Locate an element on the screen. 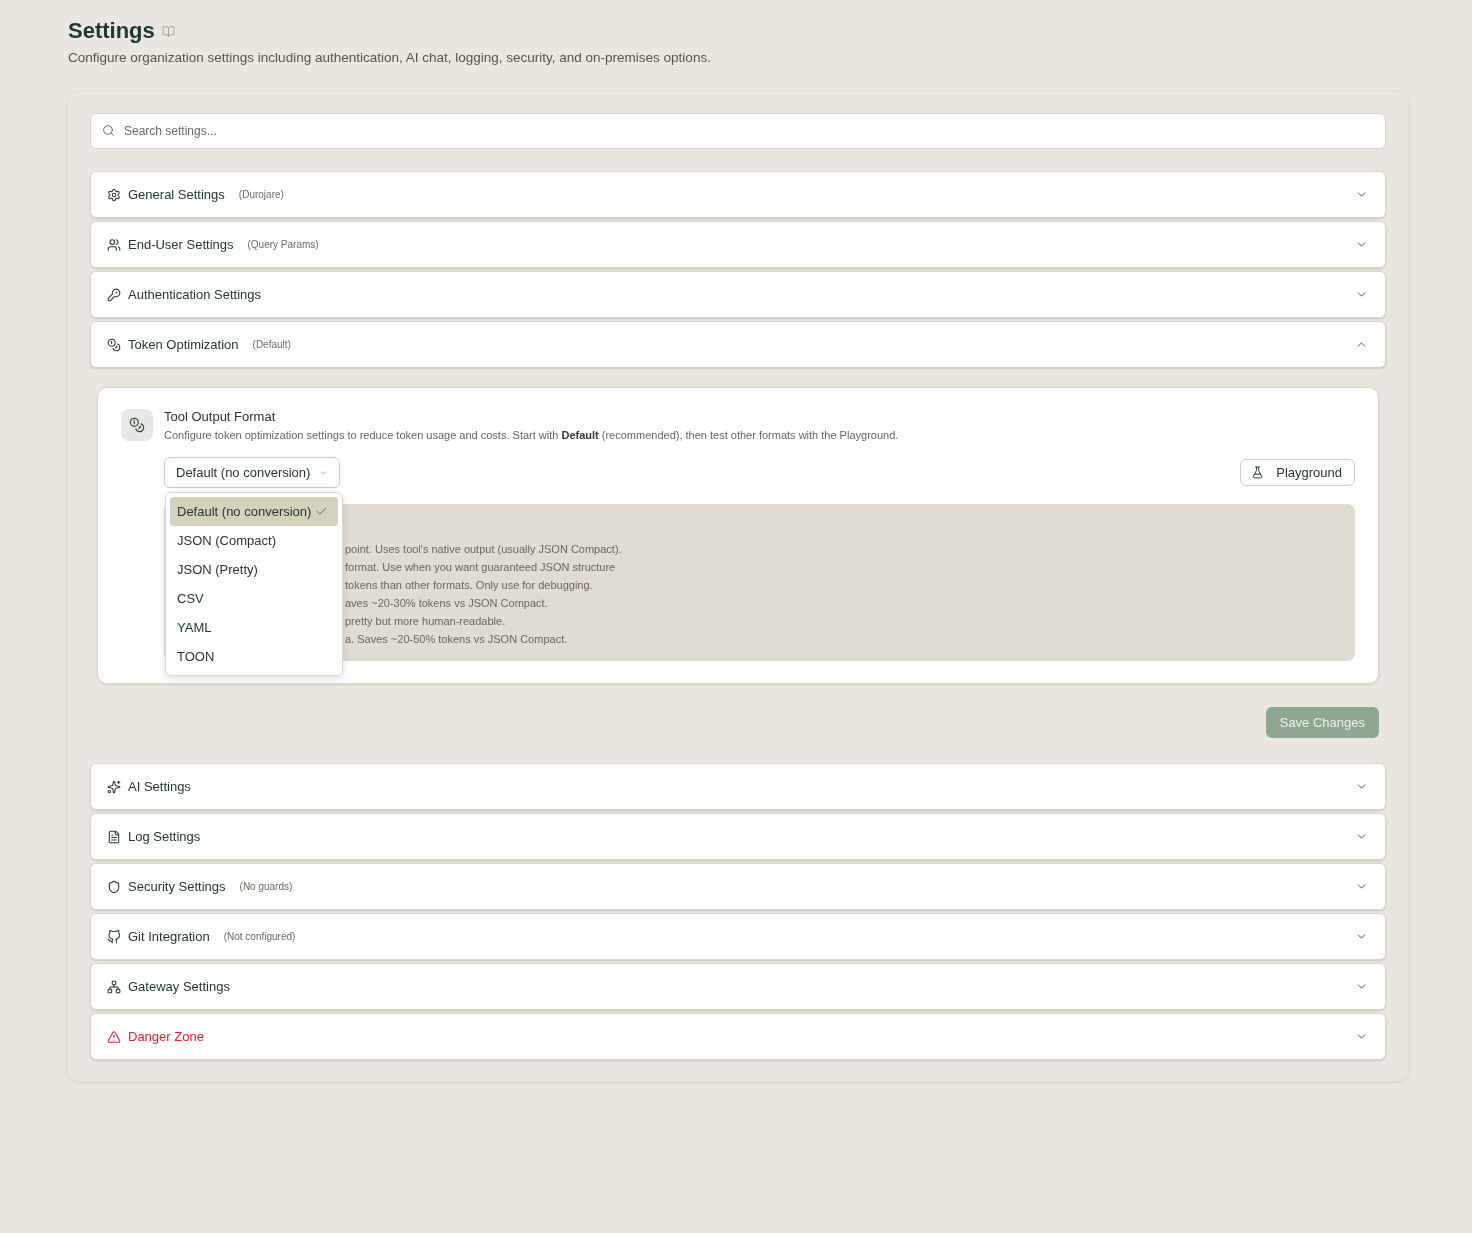 The width and height of the screenshot is (1472, 1233). document-icon is located at coordinates (114, 836).